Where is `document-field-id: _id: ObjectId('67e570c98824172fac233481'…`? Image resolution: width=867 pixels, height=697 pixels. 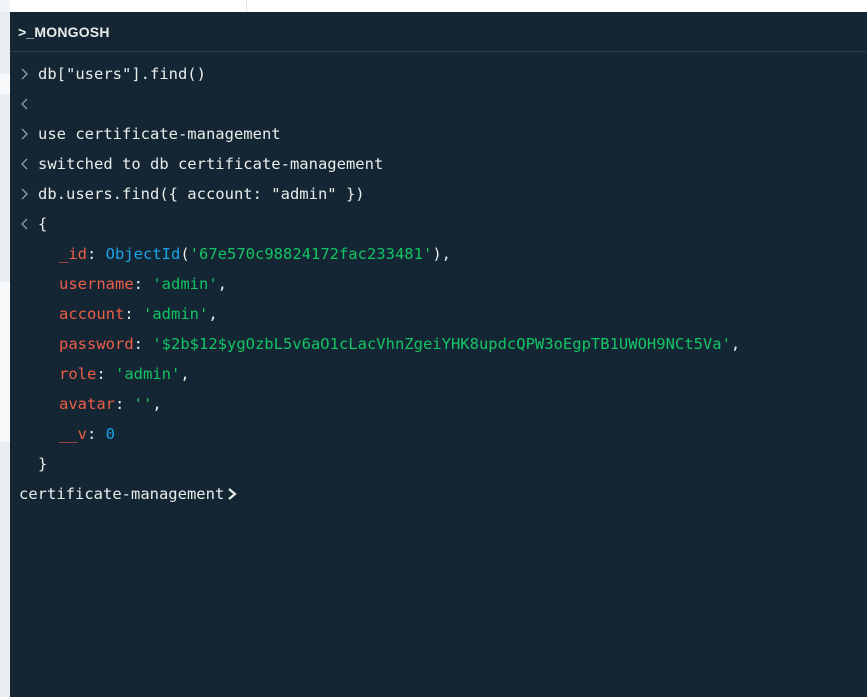
document-field-id: _id: ObjectId('67e570c98824172fac233481'… is located at coordinates (255, 254).